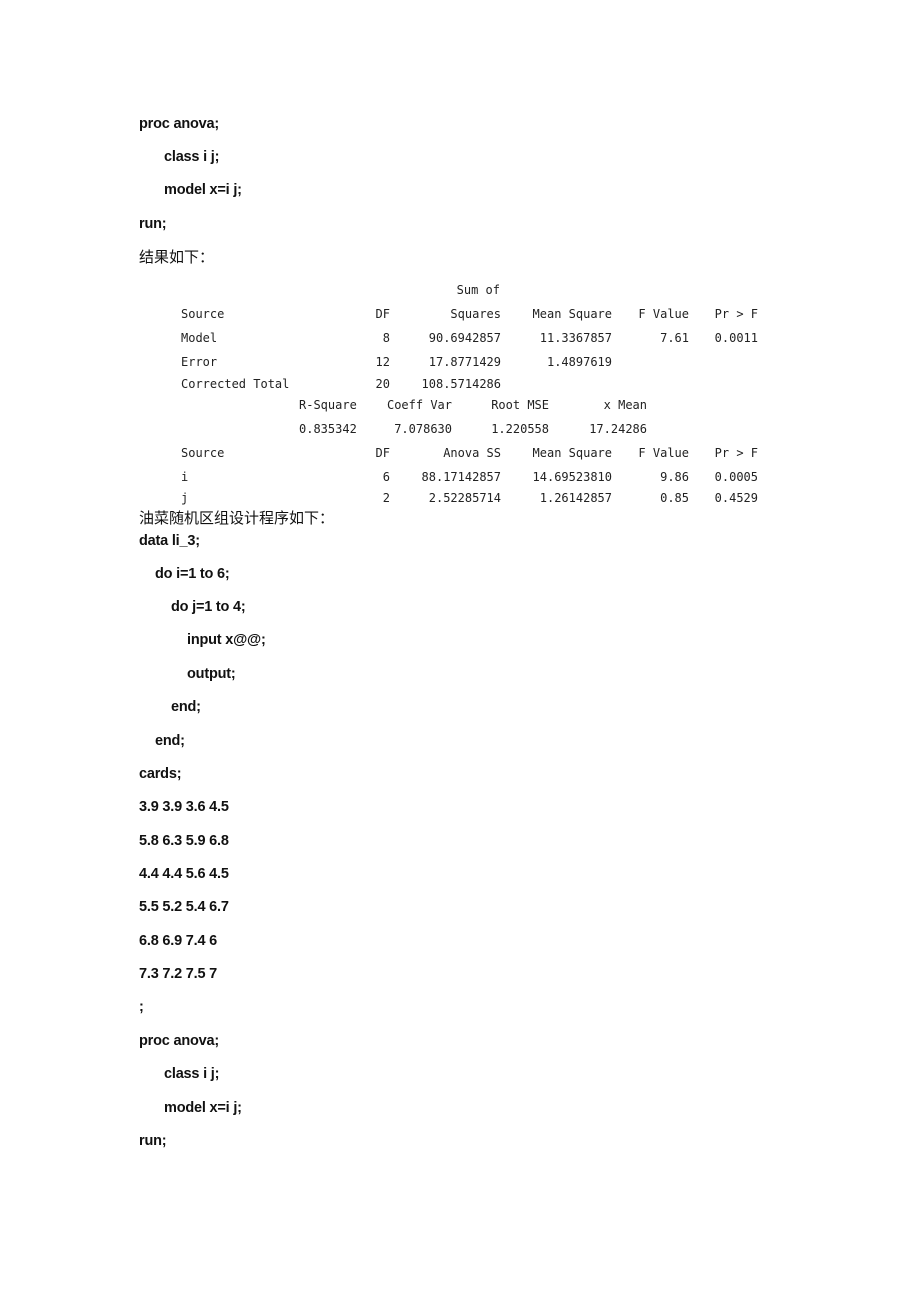 The width and height of the screenshot is (920, 1302). What do you see at coordinates (328, 429) in the screenshot?
I see `value-r-square: 0.835342` at bounding box center [328, 429].